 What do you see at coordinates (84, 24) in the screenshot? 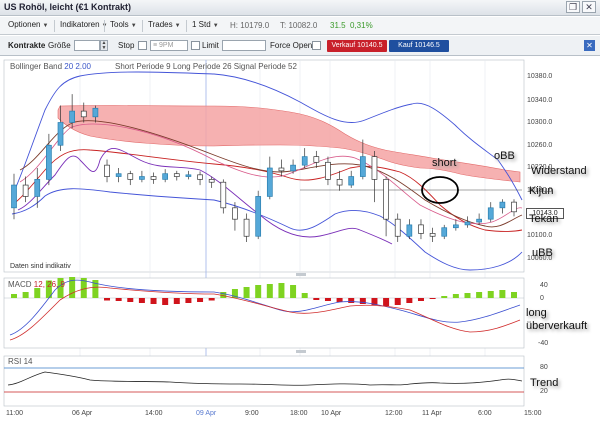
I see `menu-indikatoren: Indikatoren▼` at bounding box center [84, 24].